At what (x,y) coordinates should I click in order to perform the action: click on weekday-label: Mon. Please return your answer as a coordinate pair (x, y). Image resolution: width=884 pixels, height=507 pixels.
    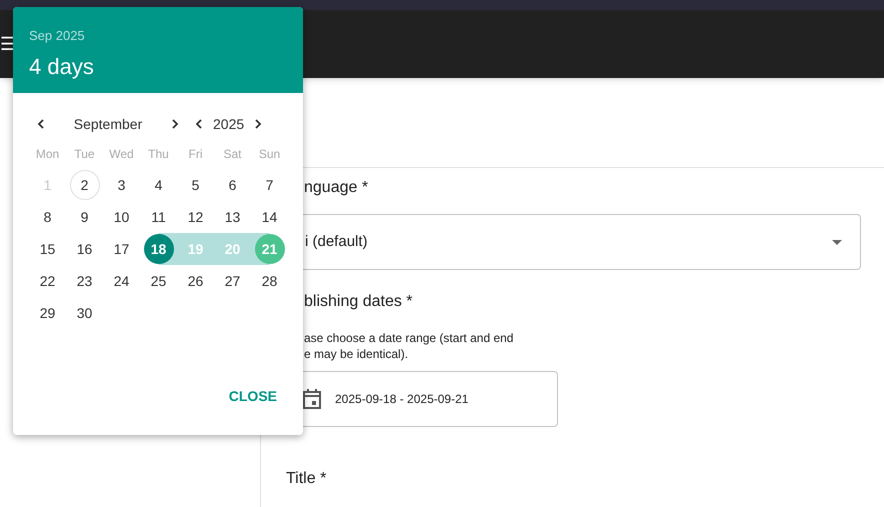
    Looking at the image, I should click on (47, 154).